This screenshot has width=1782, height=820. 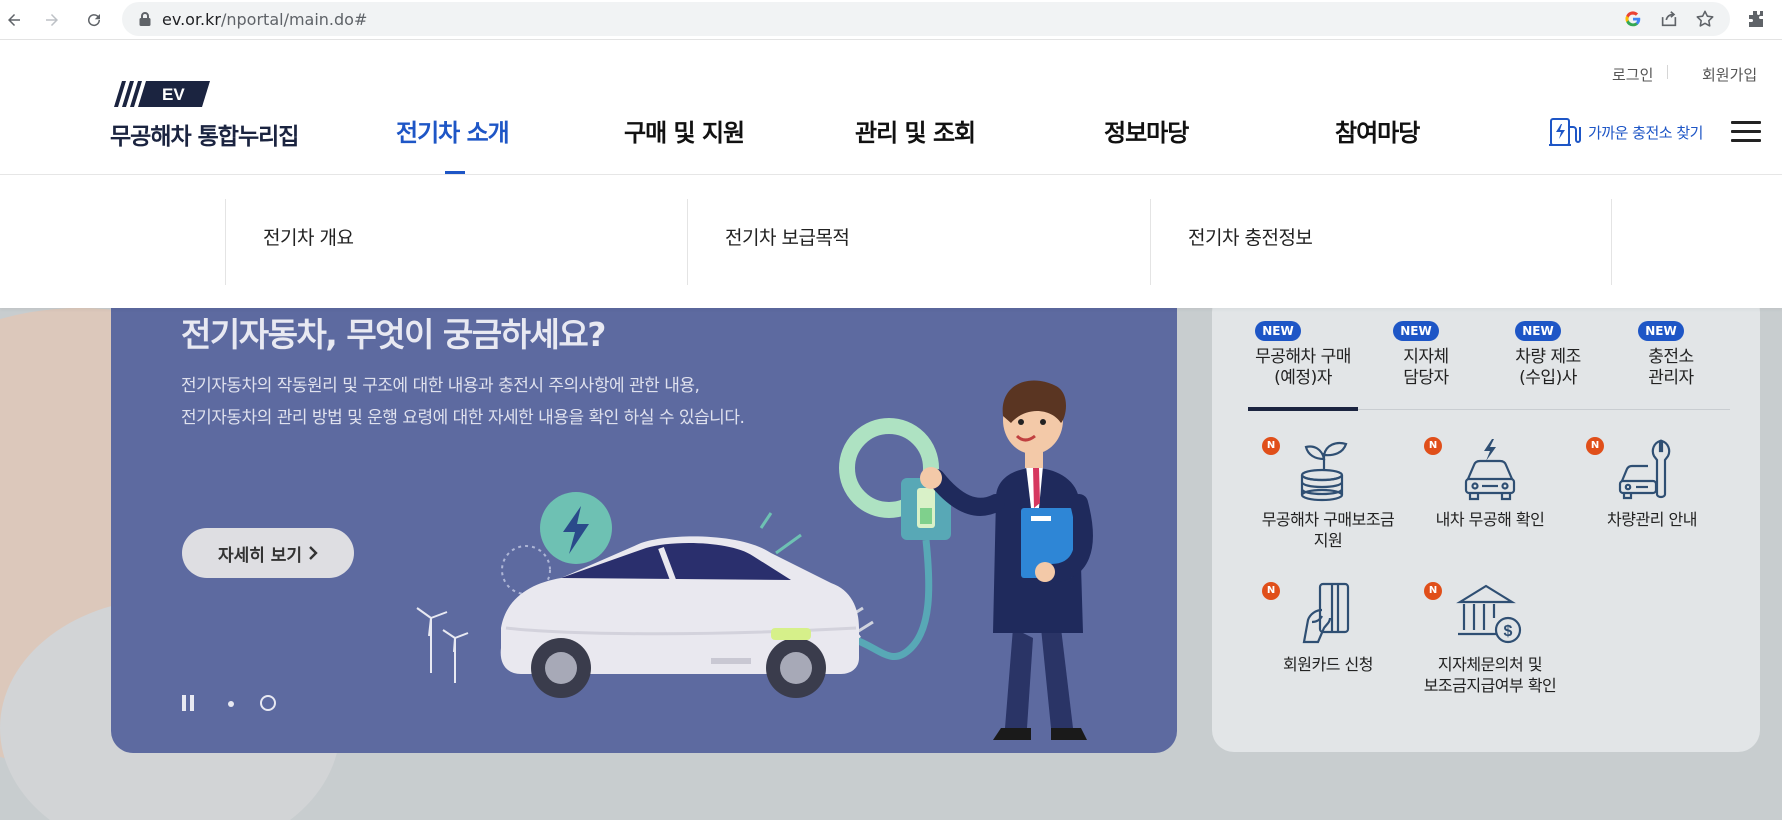 I want to click on lock-icon, so click(x=145, y=19).